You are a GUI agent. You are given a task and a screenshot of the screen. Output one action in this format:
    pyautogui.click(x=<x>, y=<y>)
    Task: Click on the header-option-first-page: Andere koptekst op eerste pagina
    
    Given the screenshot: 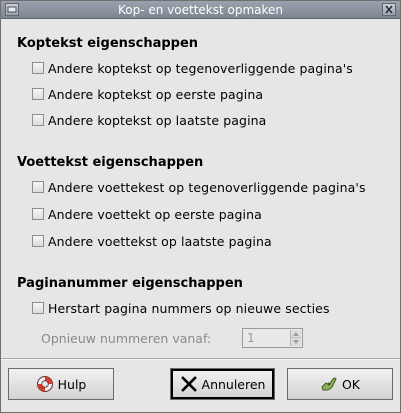 What is the action you would take?
    pyautogui.click(x=147, y=94)
    